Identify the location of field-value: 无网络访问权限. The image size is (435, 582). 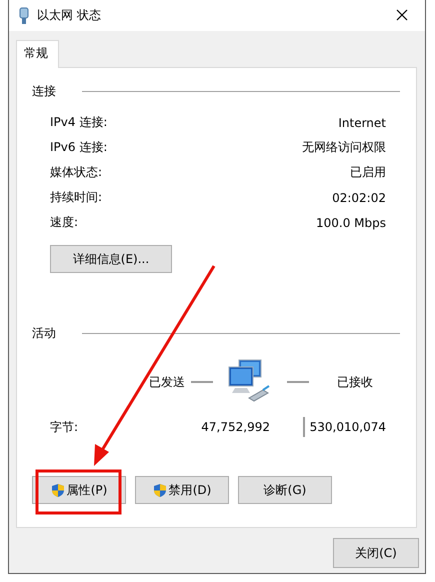
(344, 147).